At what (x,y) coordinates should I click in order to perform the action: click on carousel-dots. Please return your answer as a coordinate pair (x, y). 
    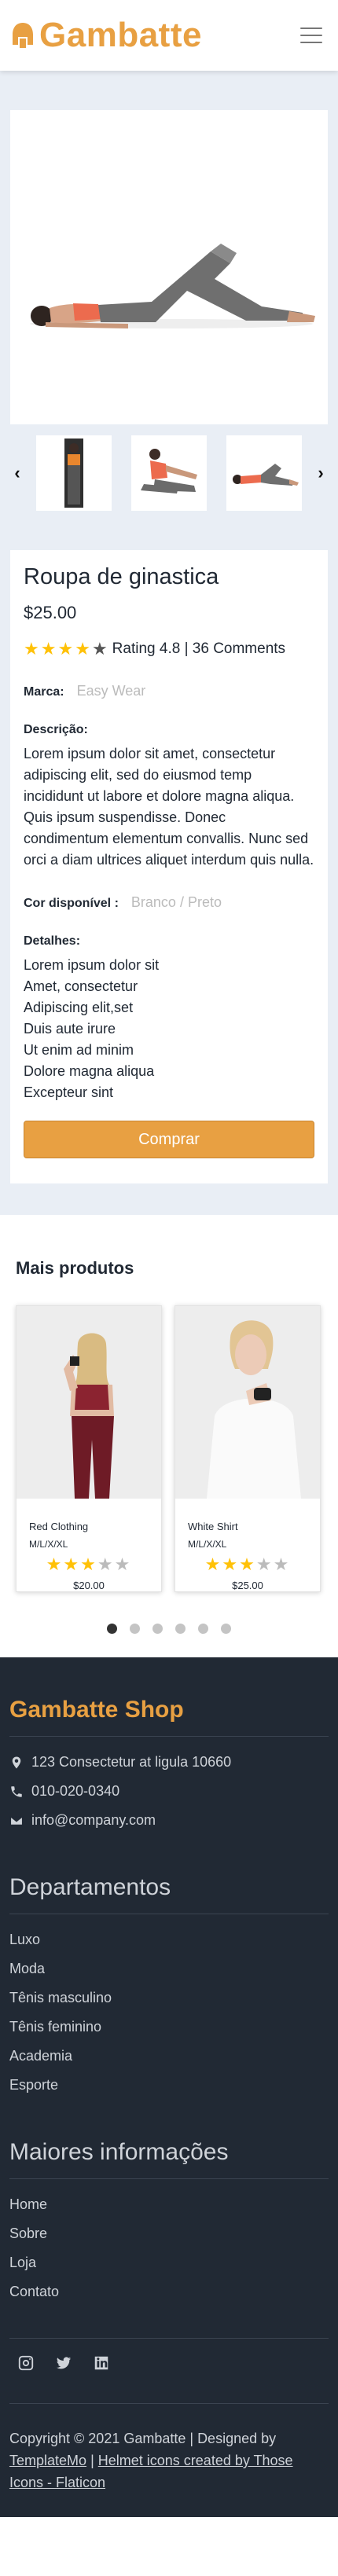
    Looking at the image, I should click on (169, 1629).